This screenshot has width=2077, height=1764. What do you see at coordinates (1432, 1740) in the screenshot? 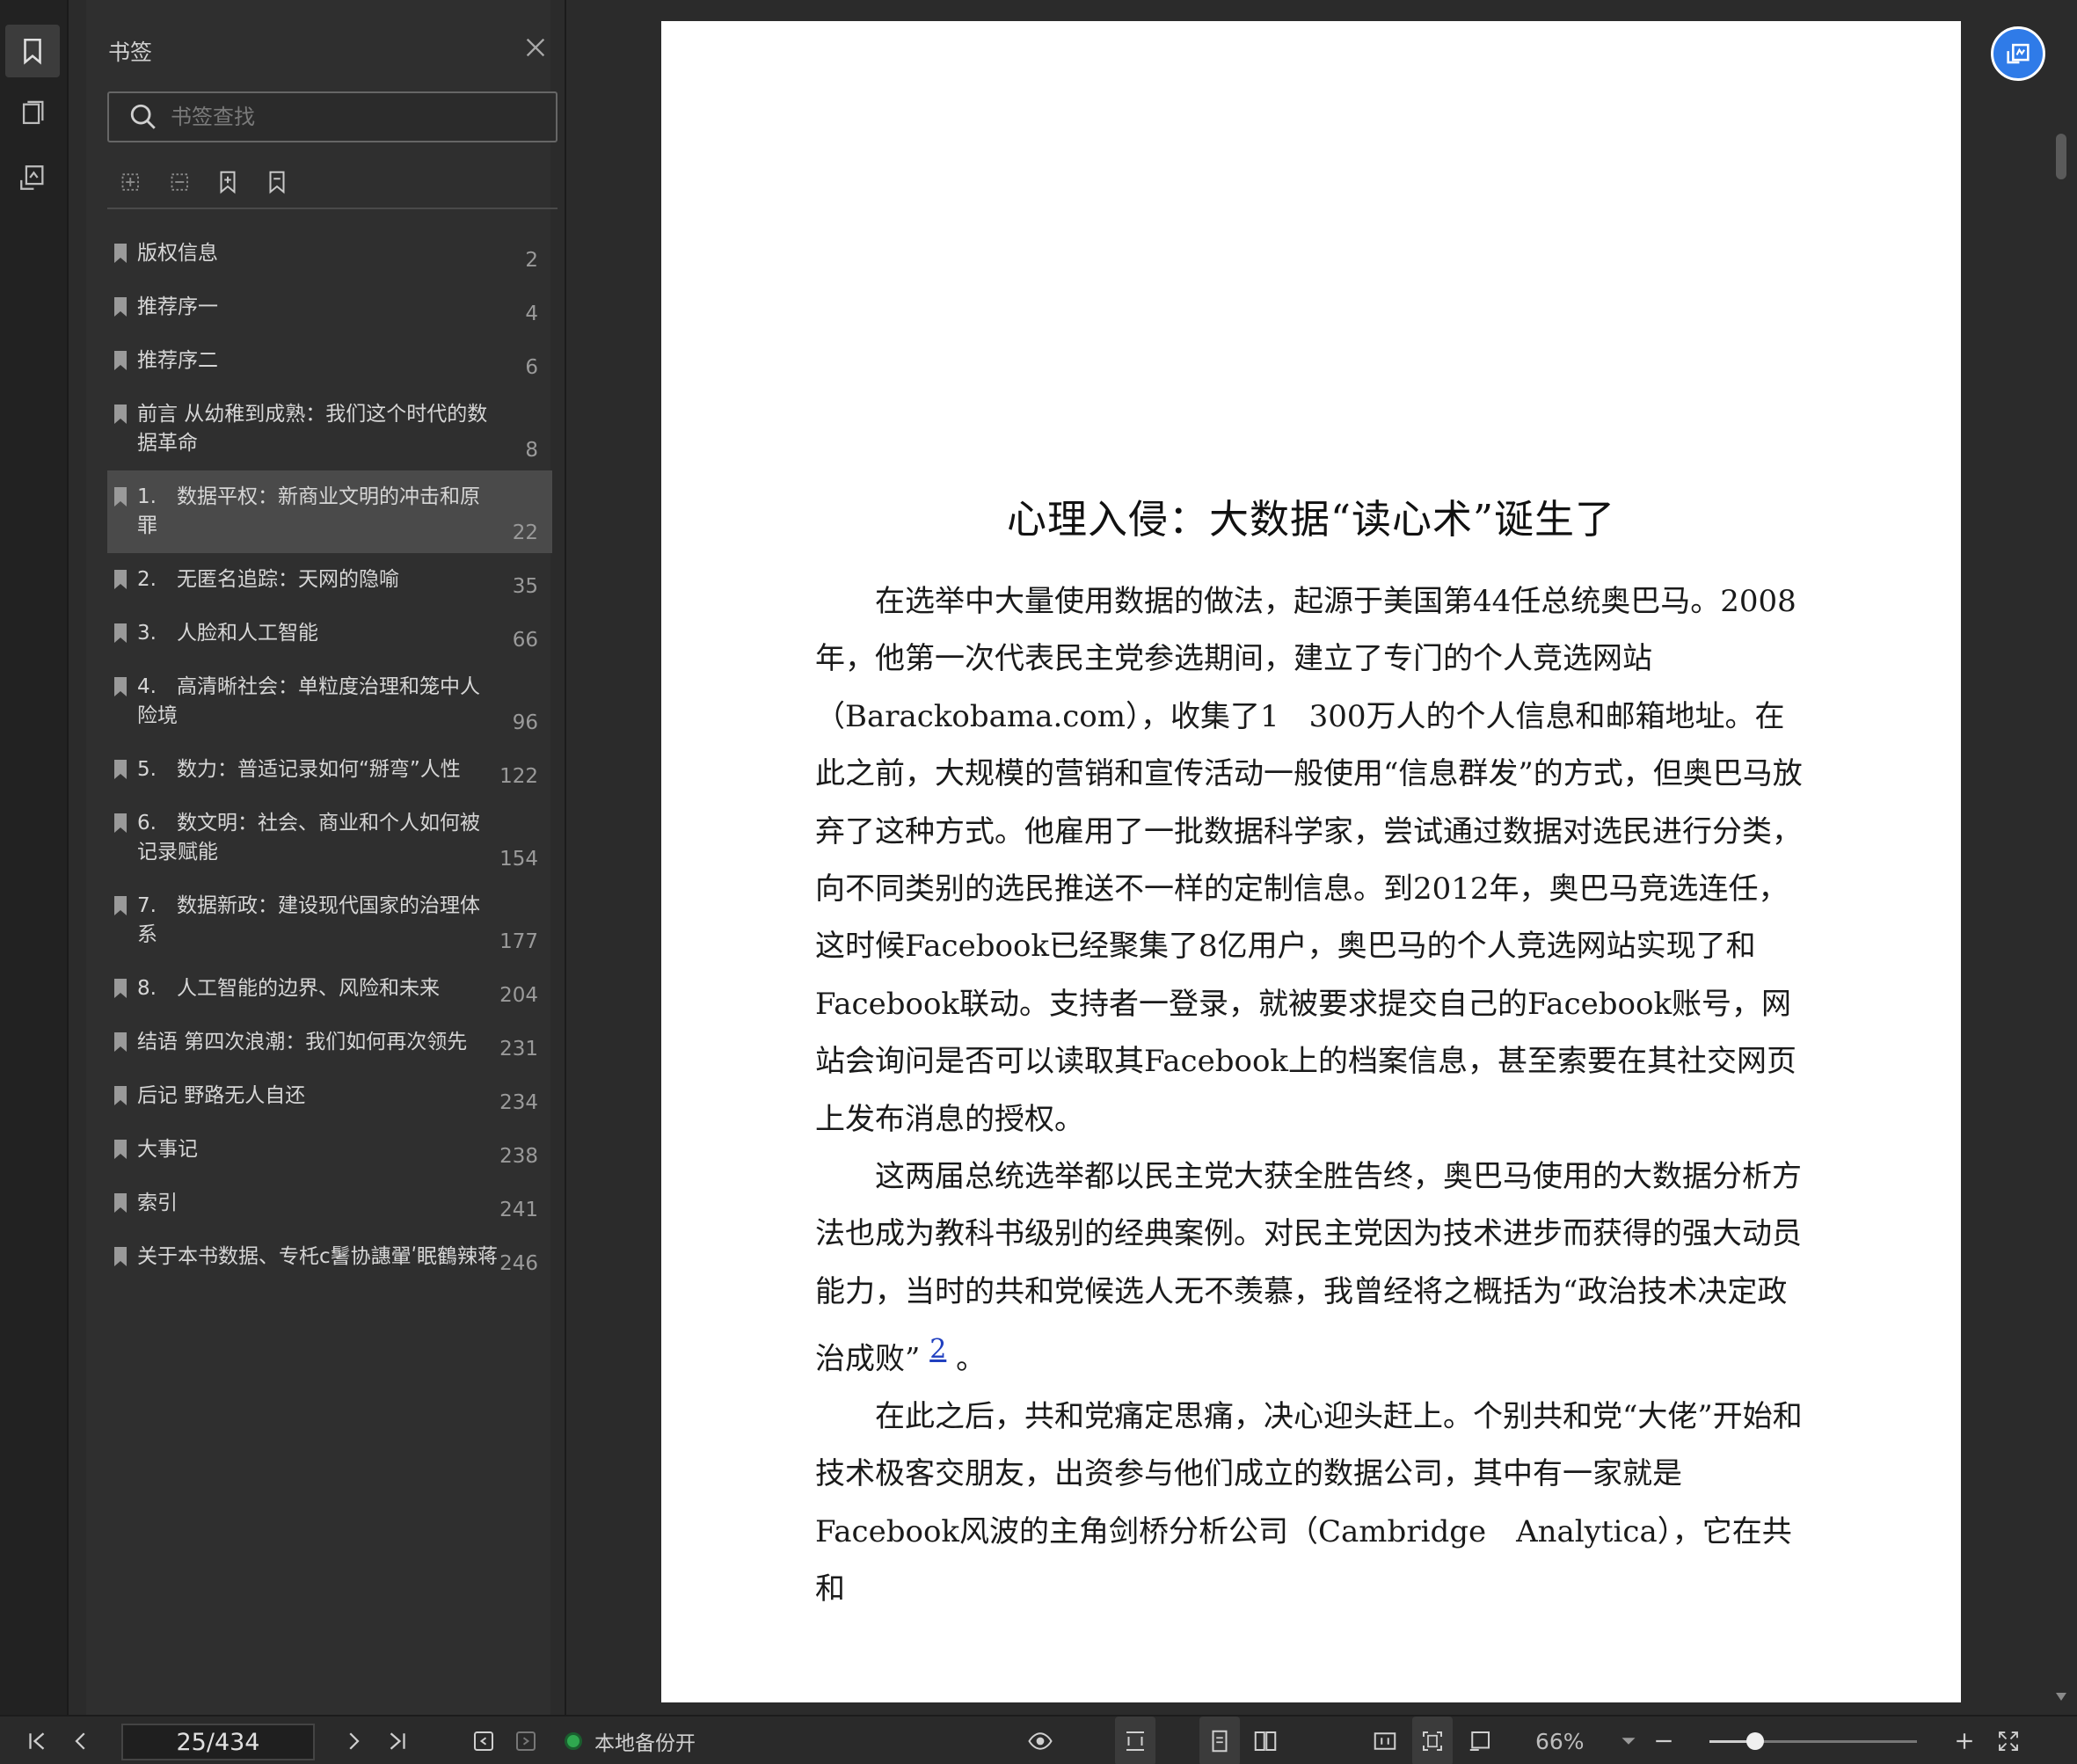
I see `fit-page-icon` at bounding box center [1432, 1740].